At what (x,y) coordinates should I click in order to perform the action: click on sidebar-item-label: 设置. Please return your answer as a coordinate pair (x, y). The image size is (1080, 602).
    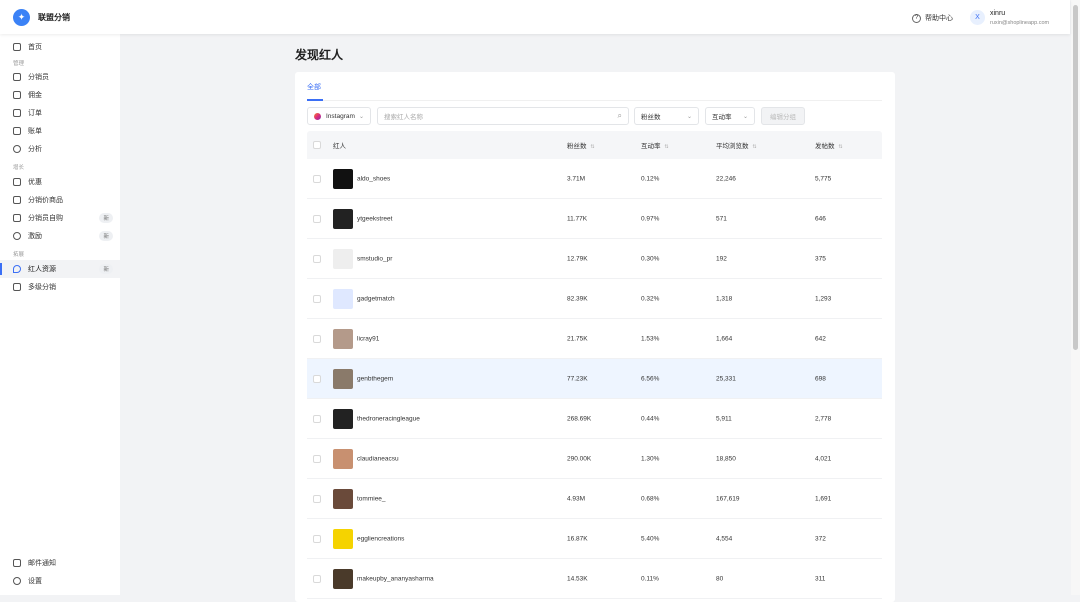
    Looking at the image, I should click on (35, 581).